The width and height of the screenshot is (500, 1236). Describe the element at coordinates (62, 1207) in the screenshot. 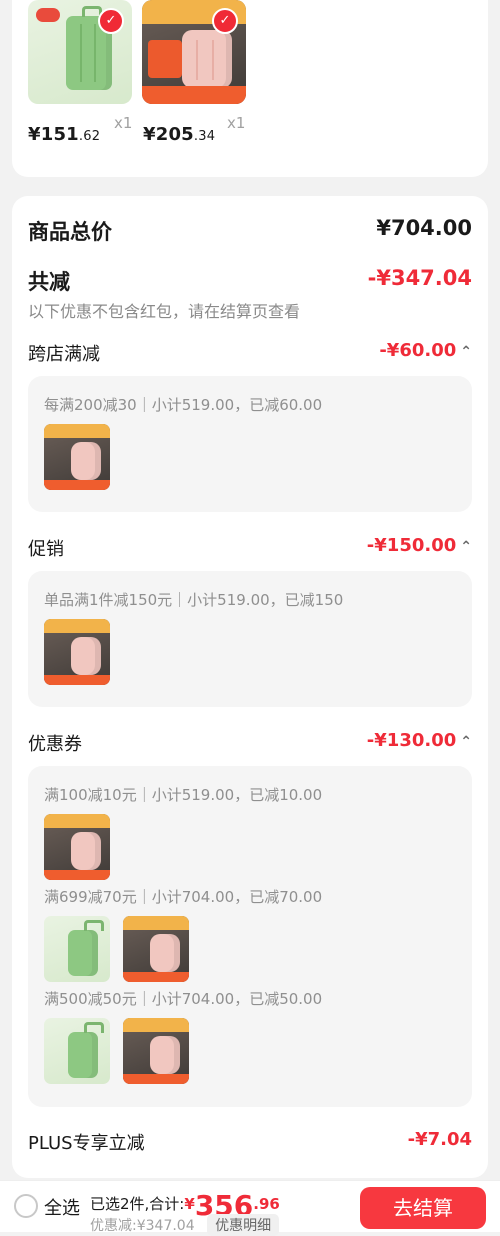

I see `select-all-label: 全选` at that location.